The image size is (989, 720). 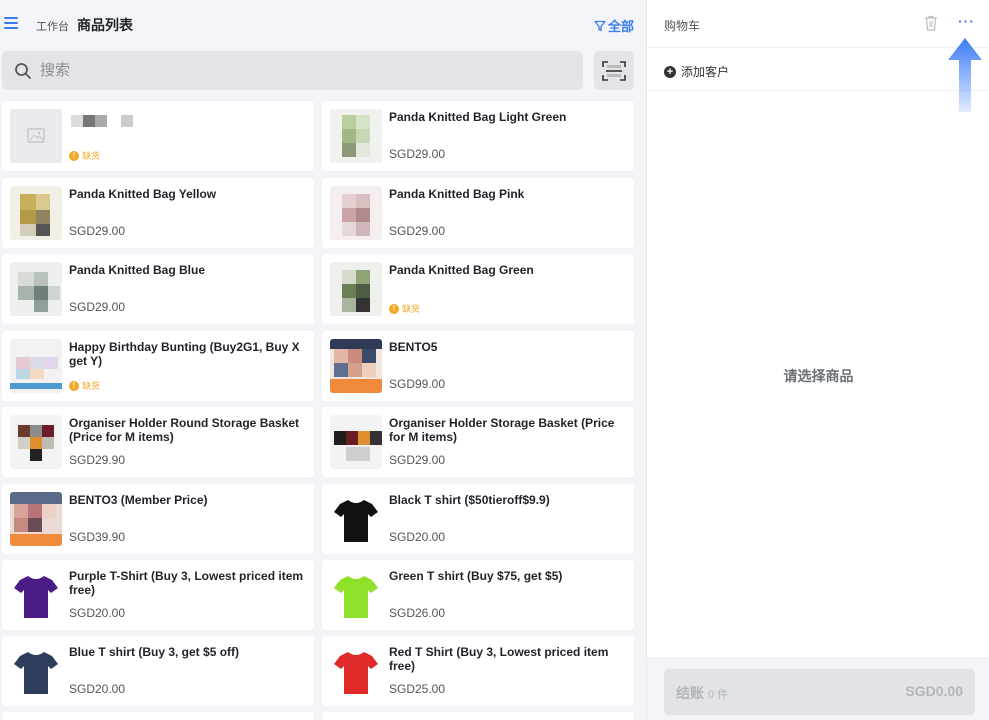 What do you see at coordinates (718, 695) in the screenshot?
I see `checkout-count: 0 件` at bounding box center [718, 695].